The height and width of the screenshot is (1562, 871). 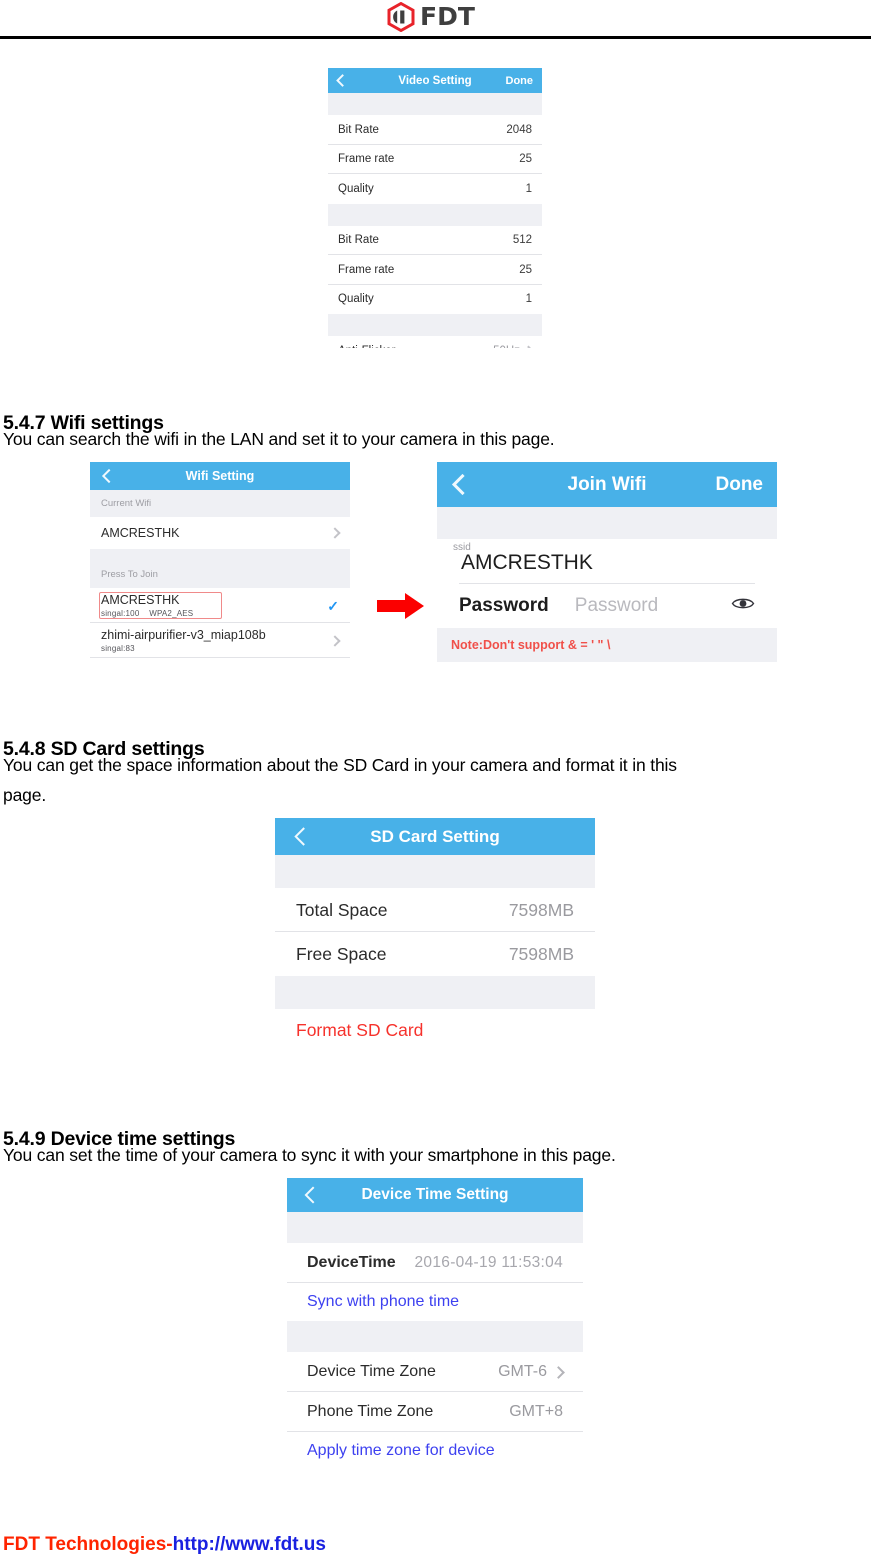 I want to click on page-header: FDT, so click(x=435, y=20).